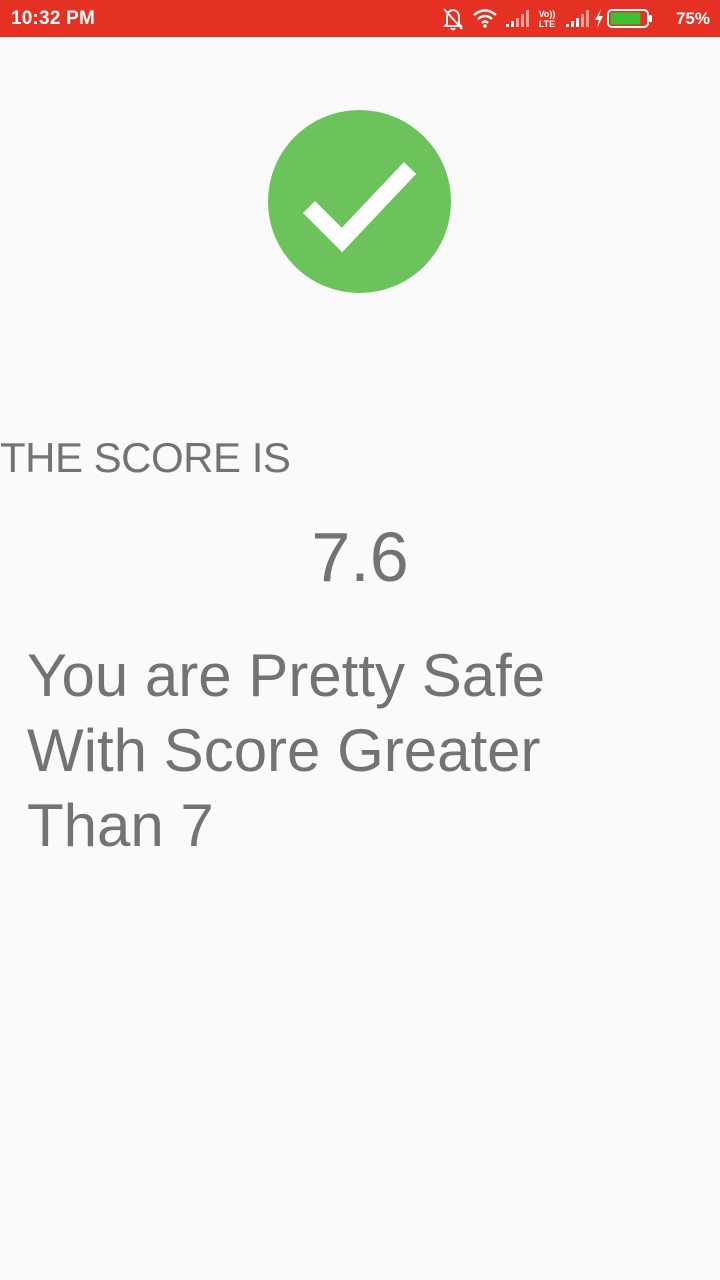 The width and height of the screenshot is (720, 1280). What do you see at coordinates (359, 201) in the screenshot?
I see `check-circle-icon` at bounding box center [359, 201].